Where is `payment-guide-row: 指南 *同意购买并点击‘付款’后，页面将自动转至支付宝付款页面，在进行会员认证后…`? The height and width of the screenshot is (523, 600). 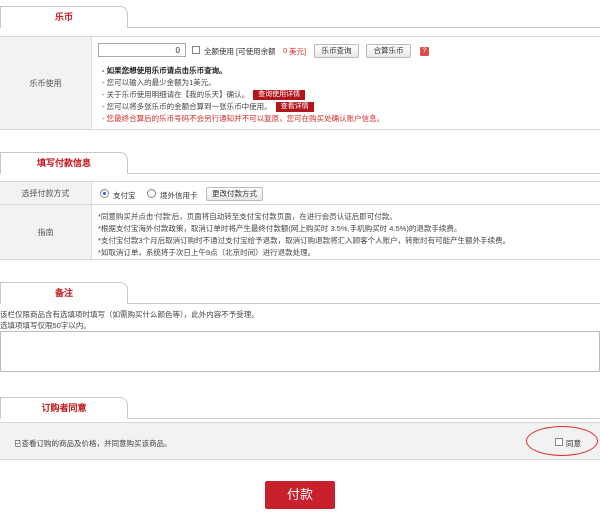
payment-guide-row: 指南 *同意购买并点击‘付款’后，页面将自动转至支付宝付款页面，在进行会员认证后… is located at coordinates (300, 232).